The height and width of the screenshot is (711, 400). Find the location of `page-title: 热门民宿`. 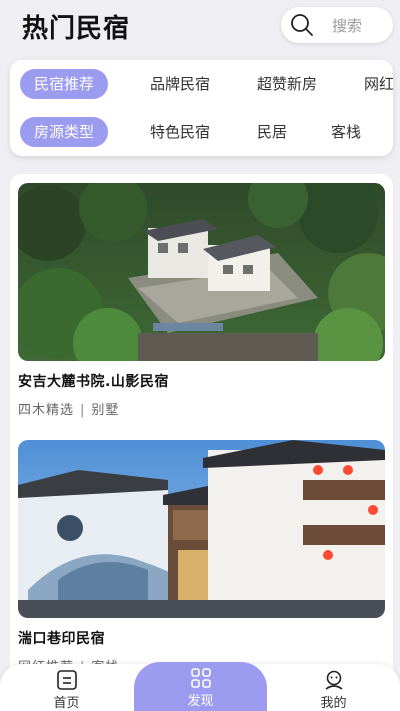

page-title: 热门民宿 is located at coordinates (76, 29).